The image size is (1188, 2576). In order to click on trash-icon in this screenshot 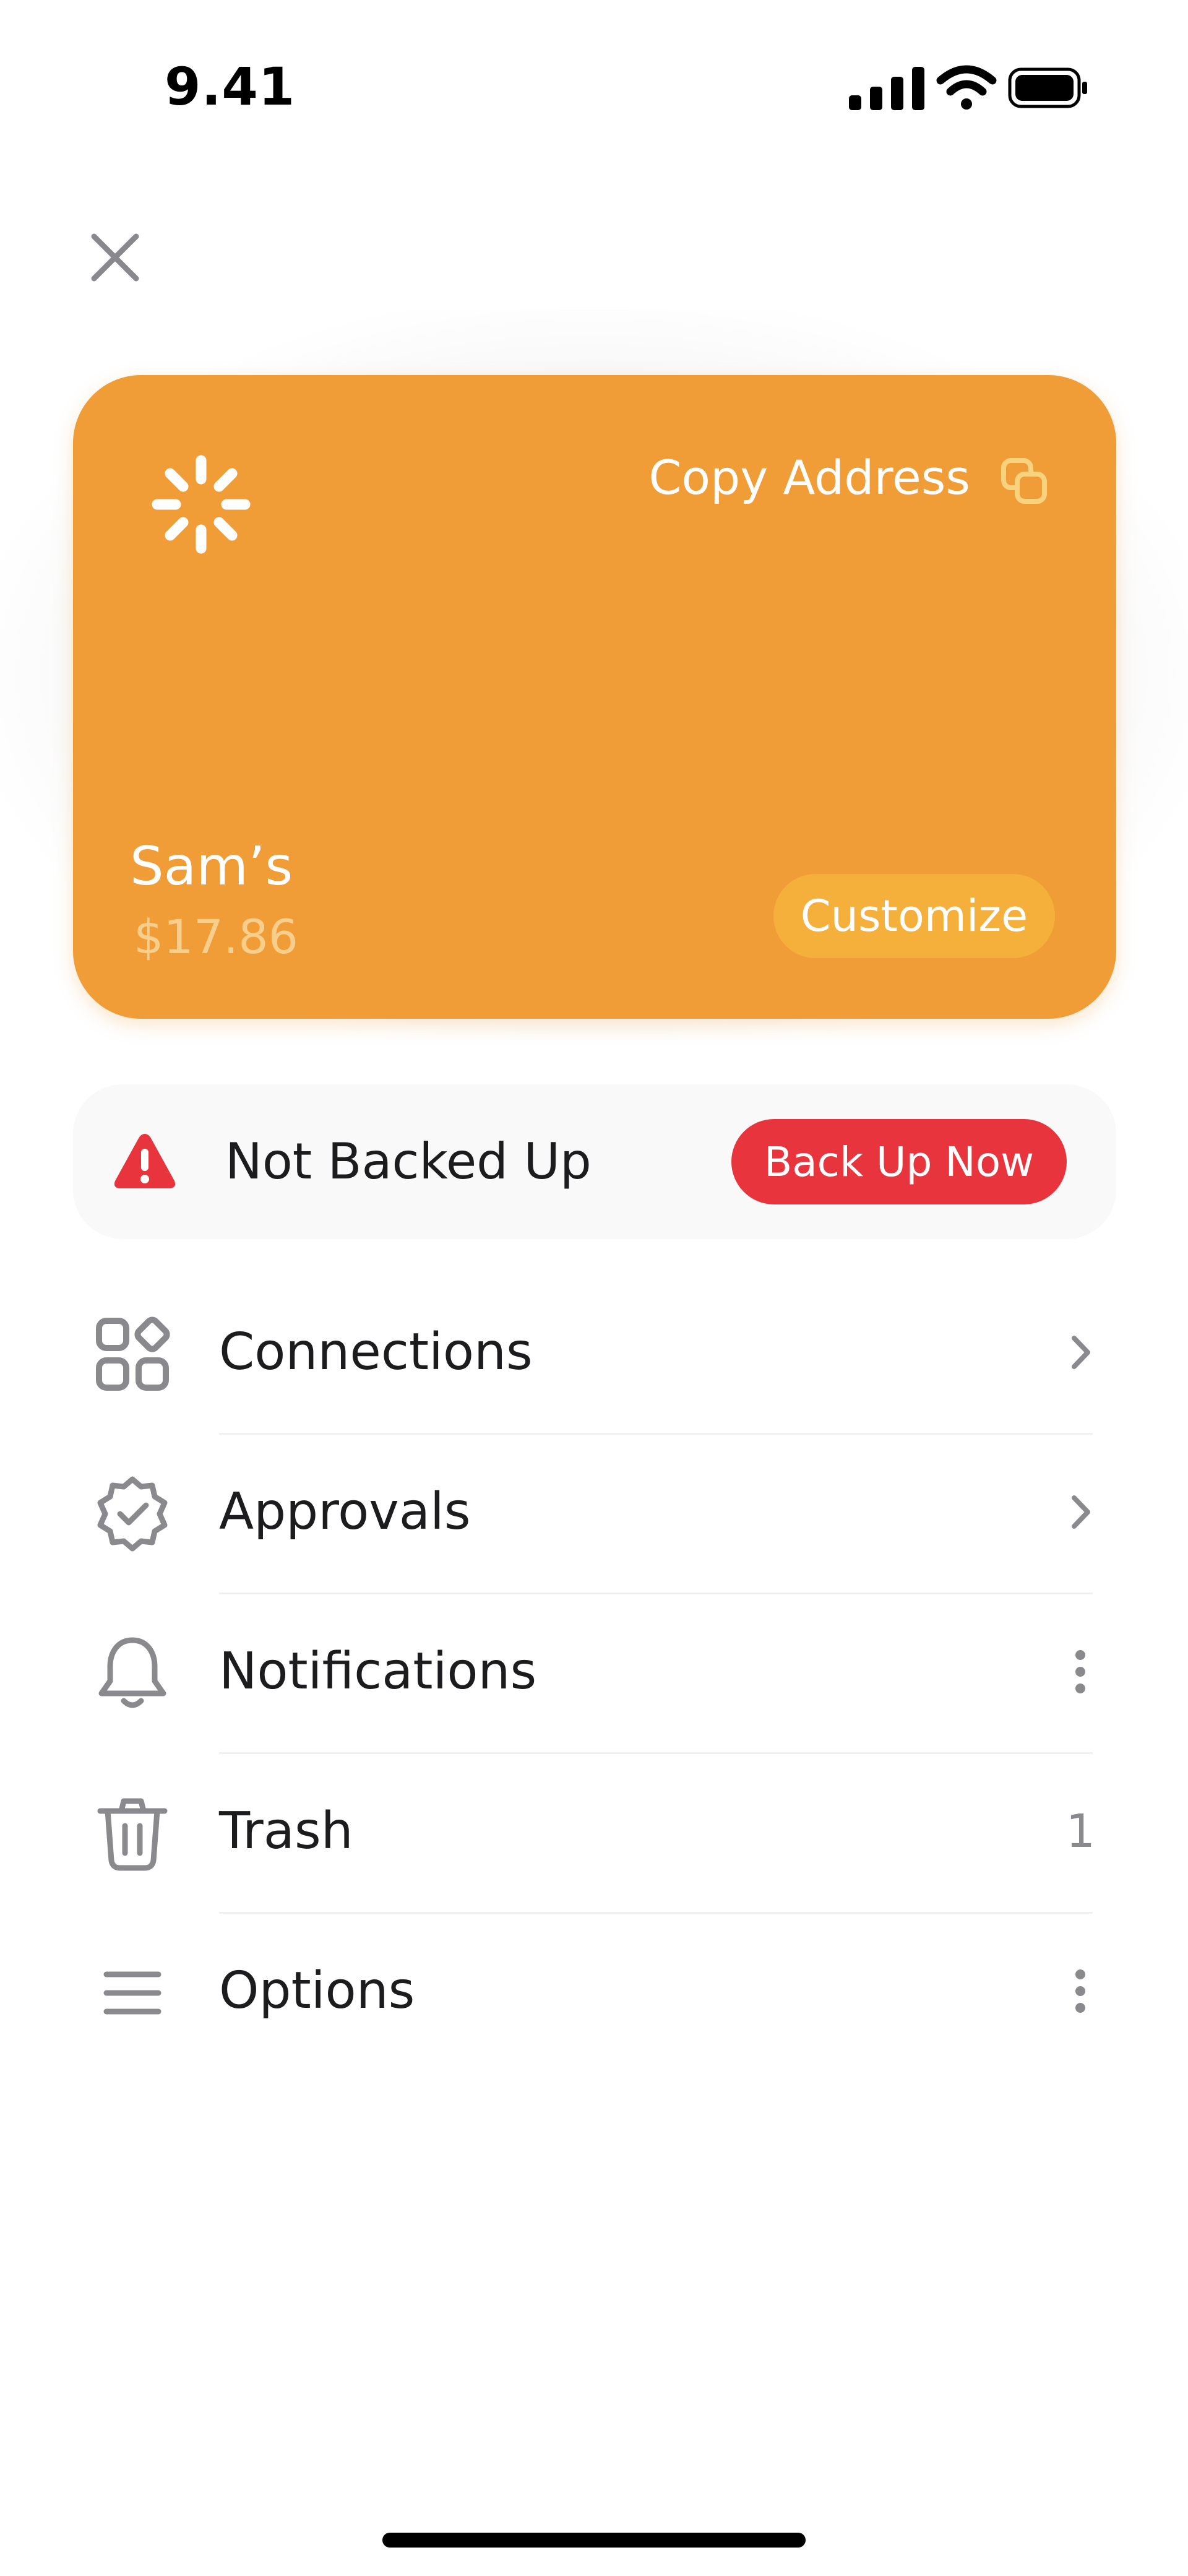, I will do `click(132, 1834)`.